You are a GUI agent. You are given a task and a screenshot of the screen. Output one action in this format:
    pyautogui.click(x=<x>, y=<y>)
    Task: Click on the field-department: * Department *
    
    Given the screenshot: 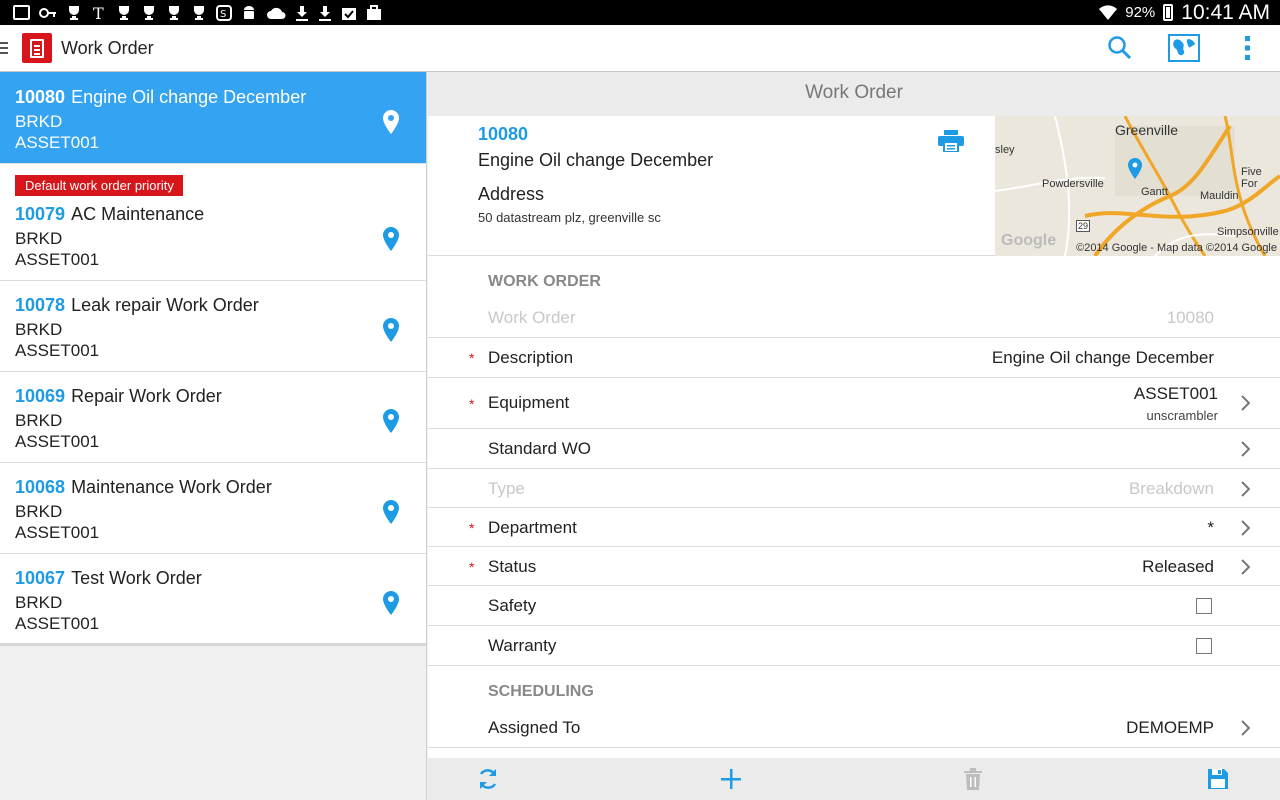 What is the action you would take?
    pyautogui.click(x=854, y=527)
    